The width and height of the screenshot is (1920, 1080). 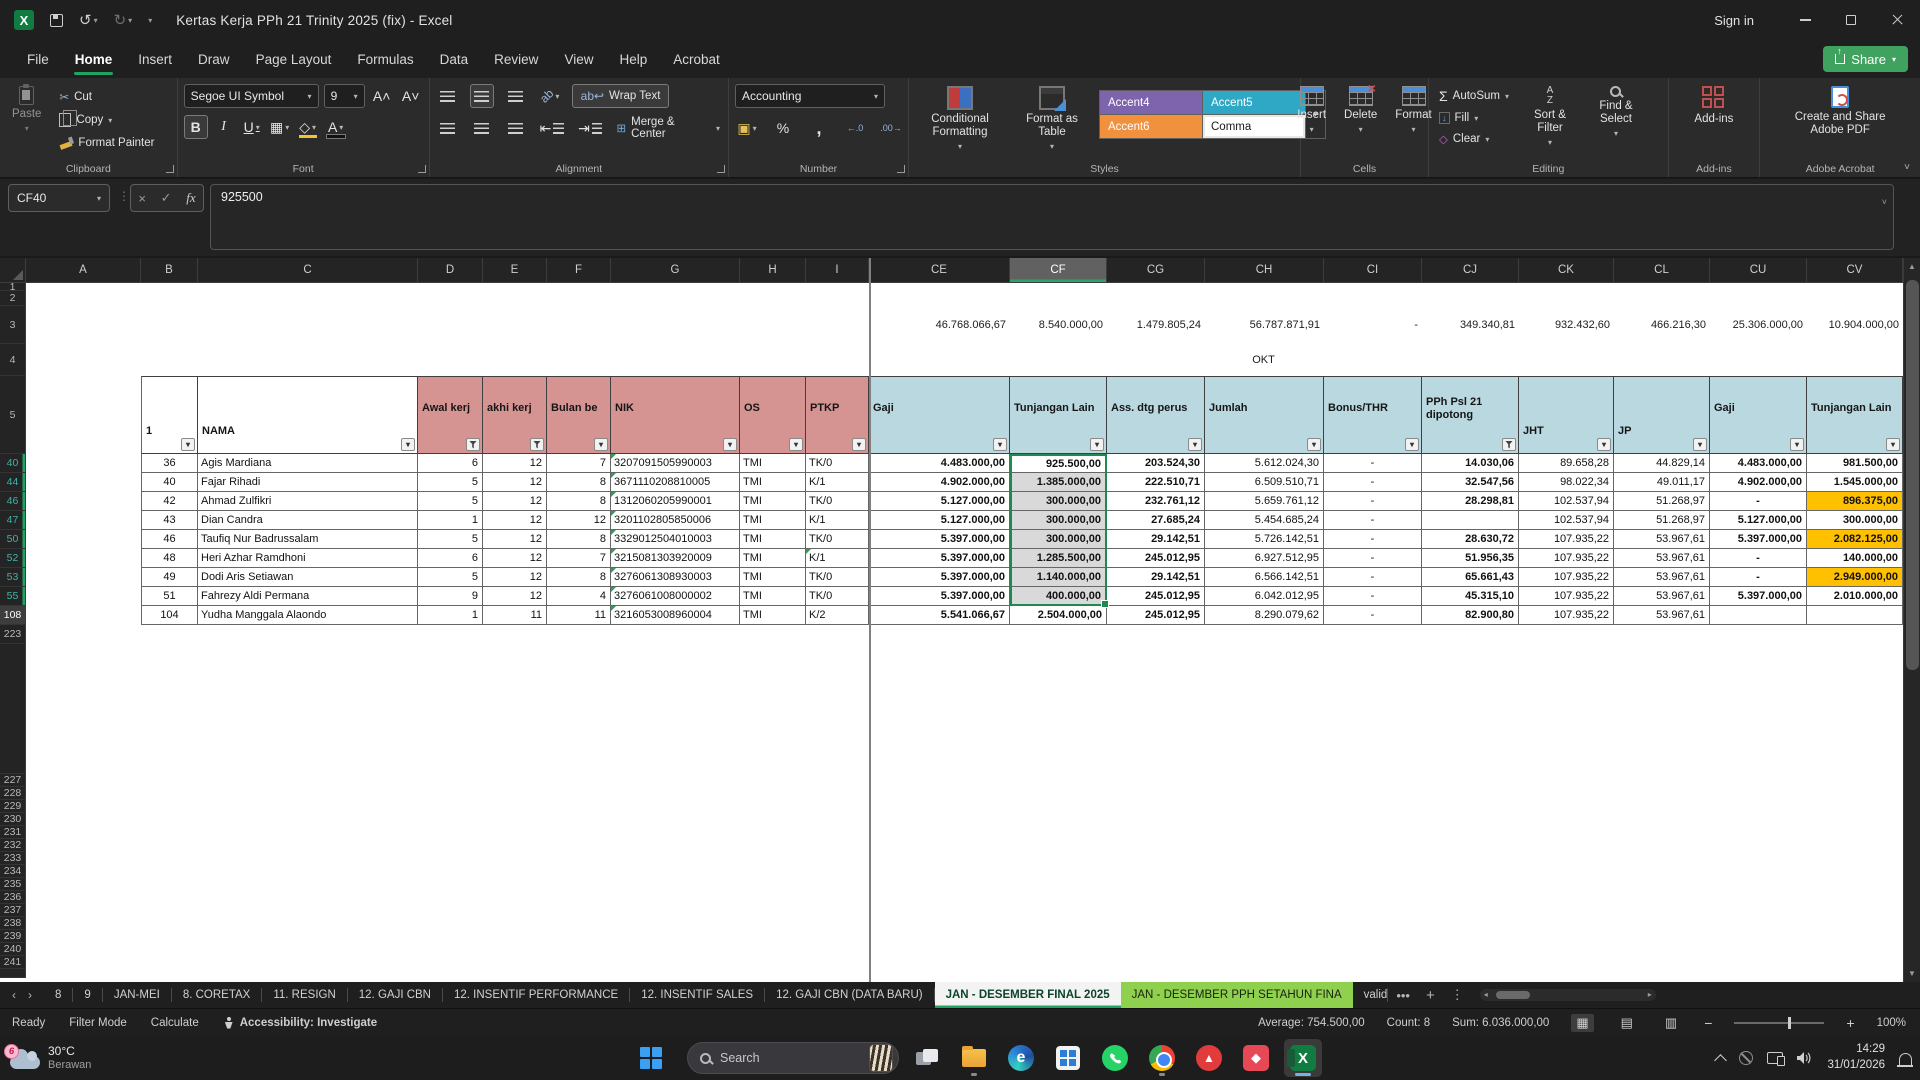 What do you see at coordinates (1851, 20) in the screenshot?
I see `maximize-button` at bounding box center [1851, 20].